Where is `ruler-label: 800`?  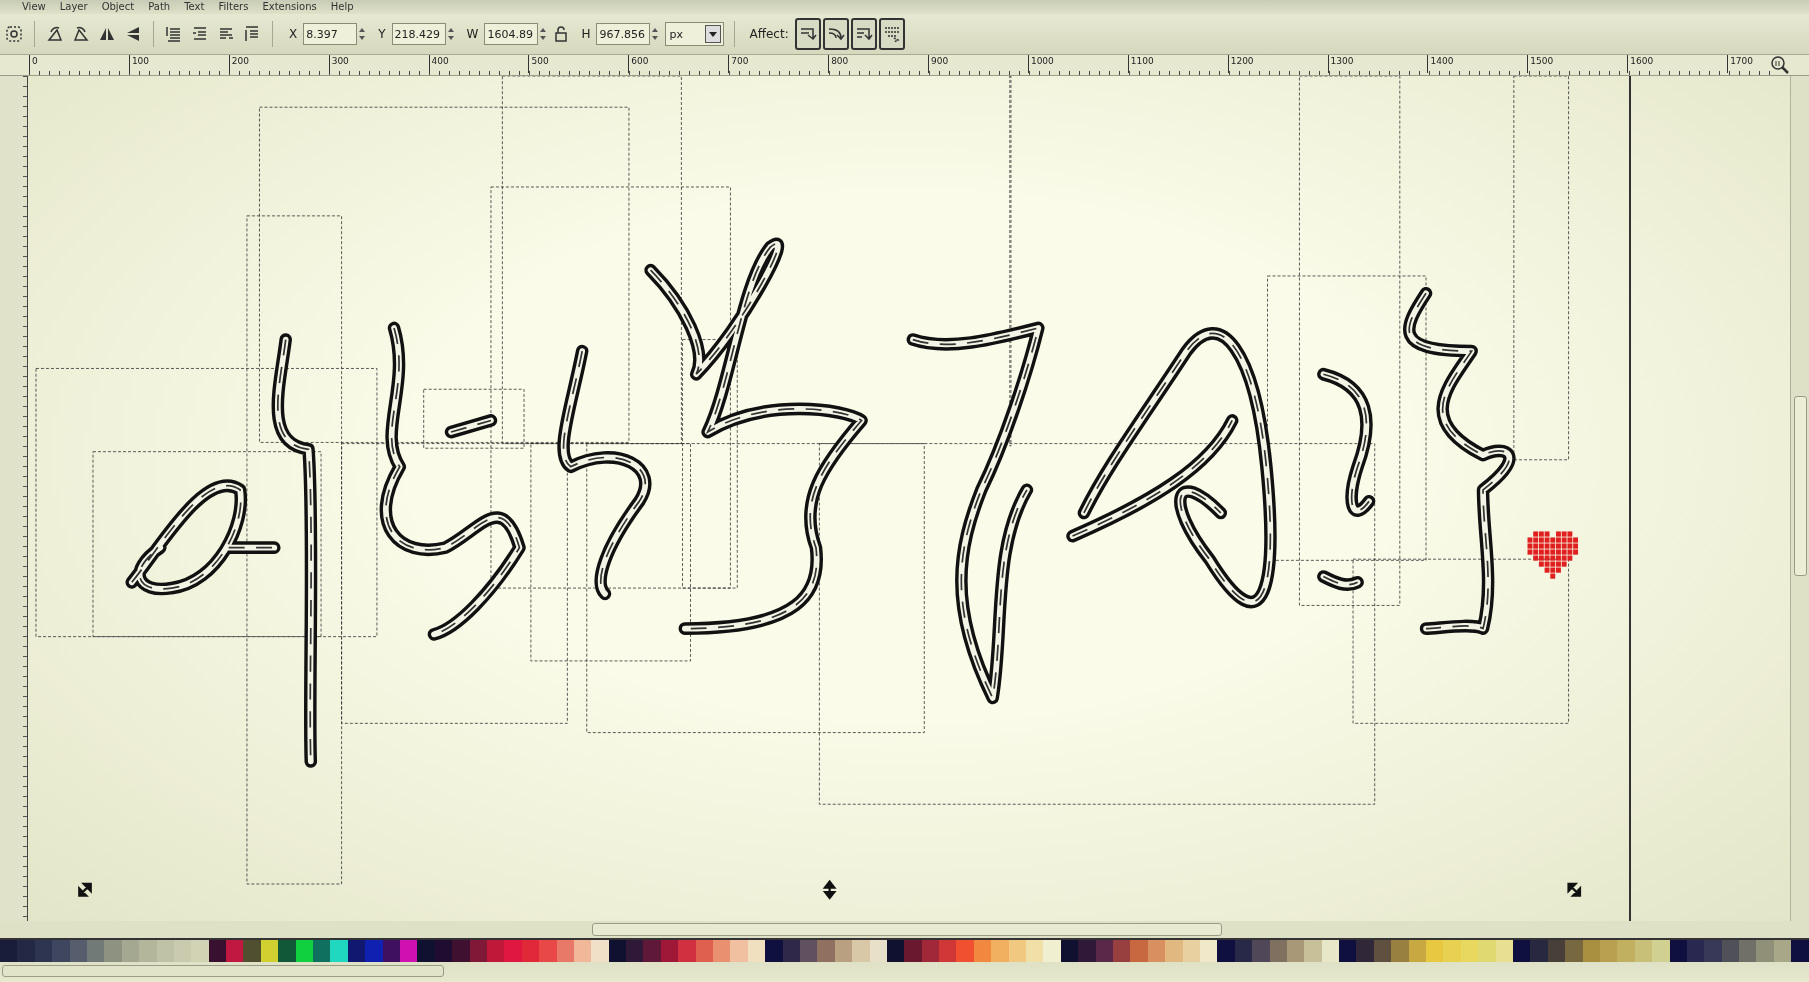 ruler-label: 800 is located at coordinates (878, 64).